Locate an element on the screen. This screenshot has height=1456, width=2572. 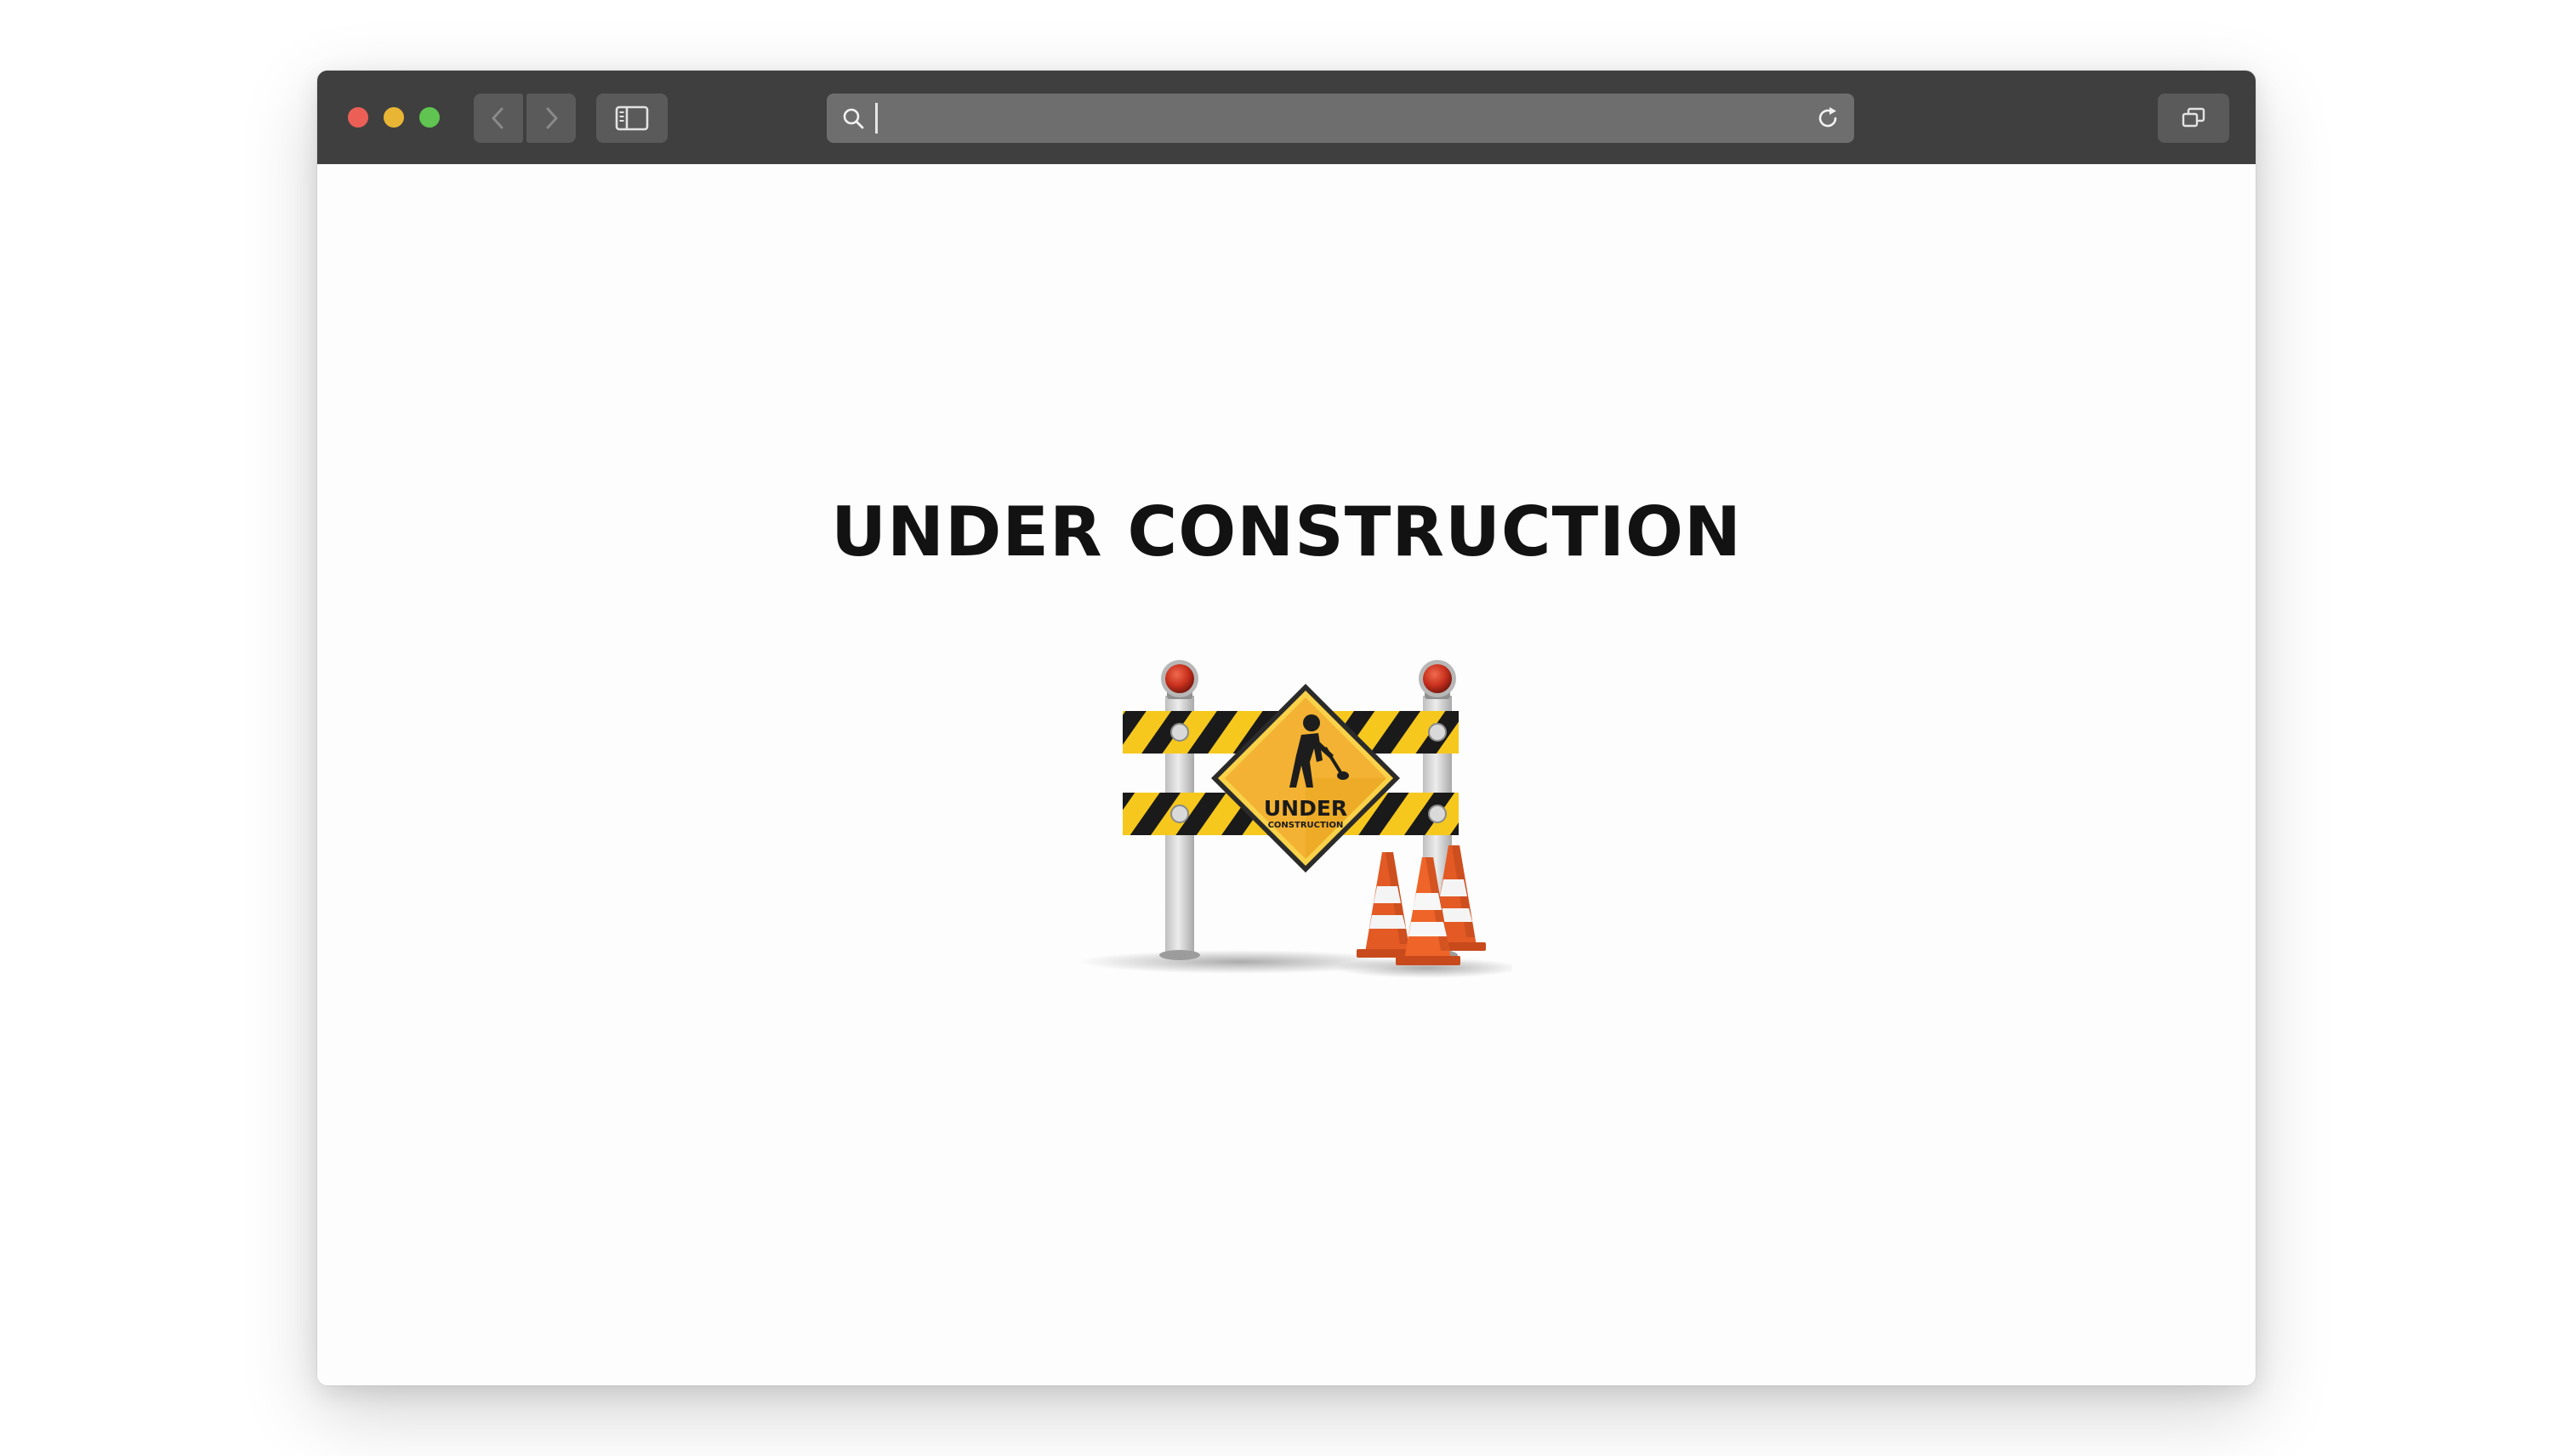
back-button is located at coordinates (499, 119).